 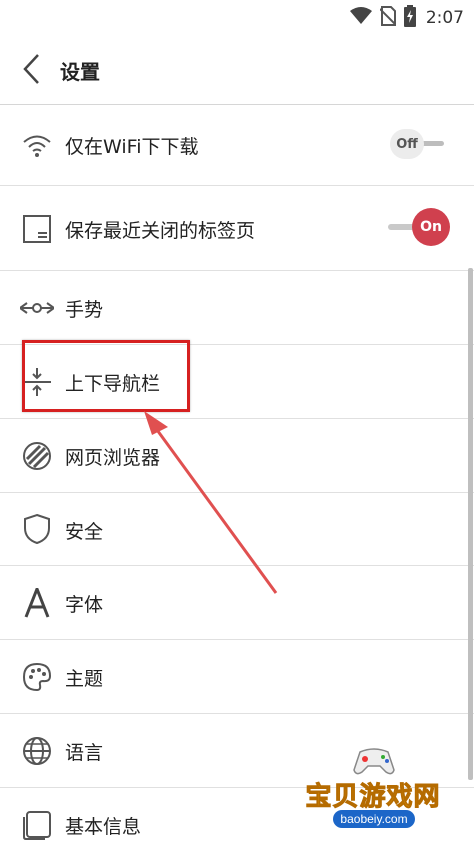 What do you see at coordinates (373, 797) in the screenshot?
I see `watermark-text: 宝贝游戏网` at bounding box center [373, 797].